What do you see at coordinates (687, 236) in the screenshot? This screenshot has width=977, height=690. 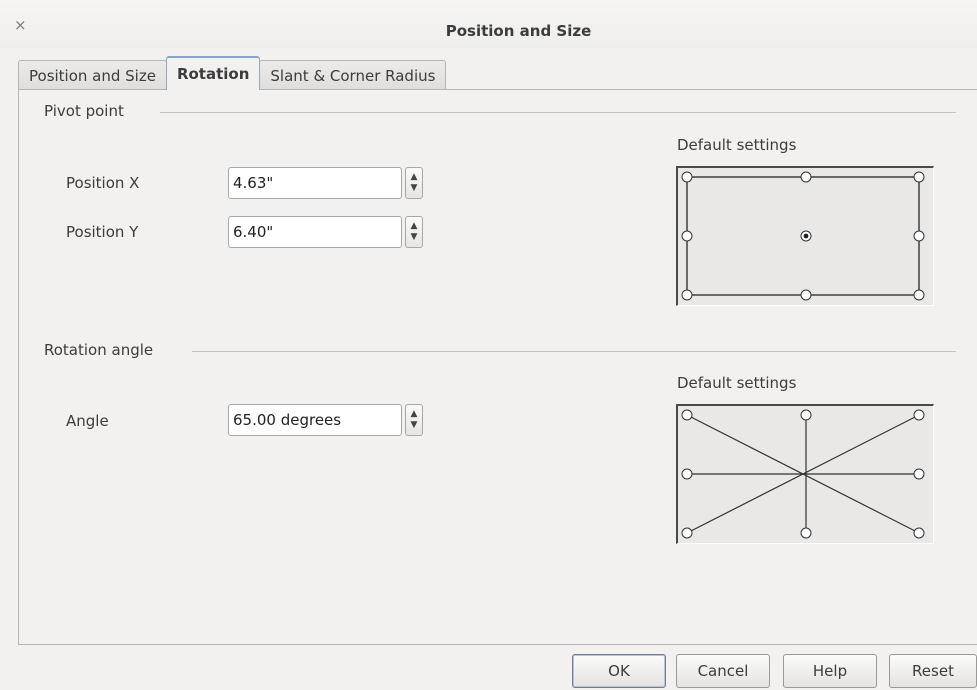 I see `pivot-middle-left-option` at bounding box center [687, 236].